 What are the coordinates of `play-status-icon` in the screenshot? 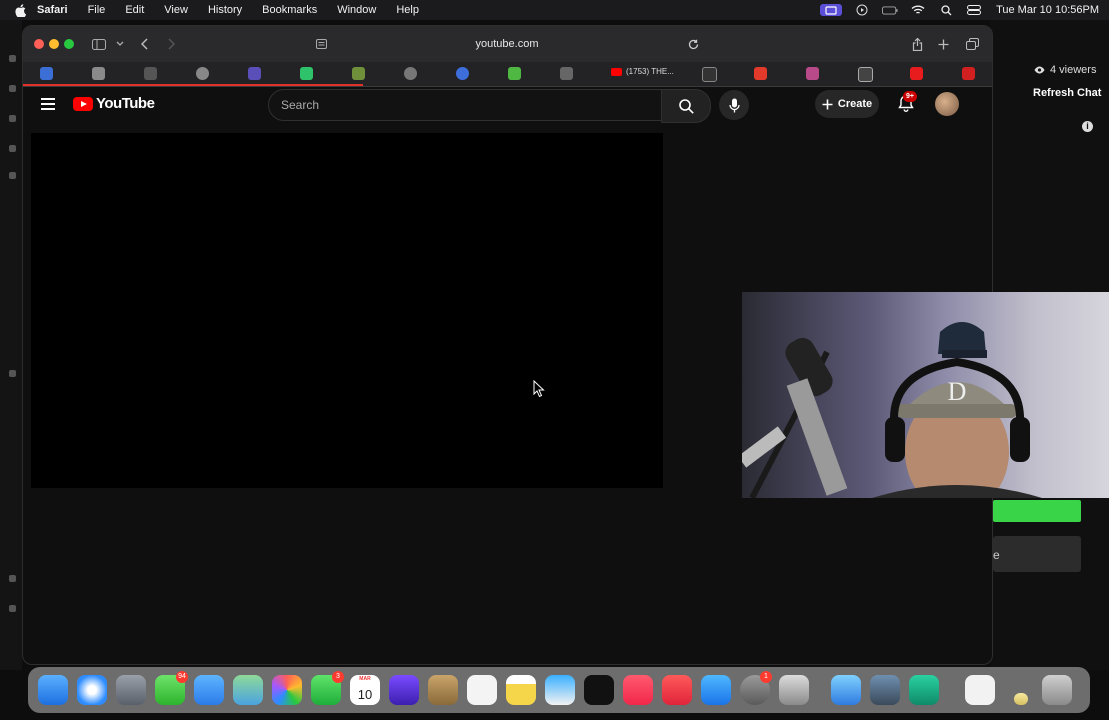 It's located at (862, 10).